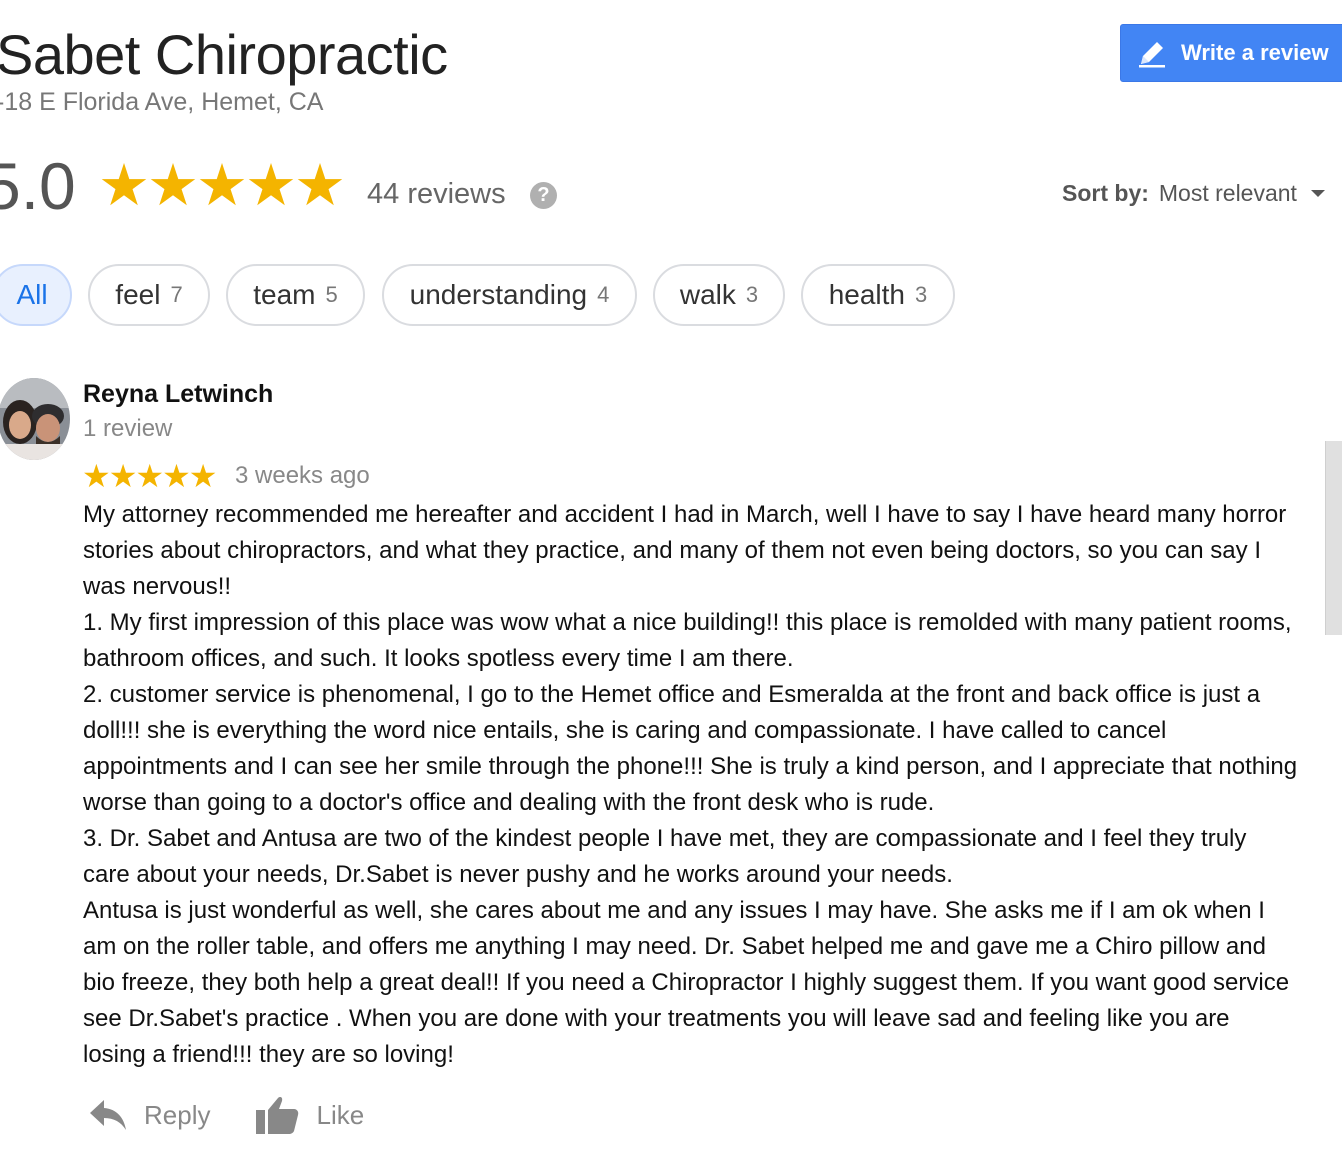 This screenshot has width=1342, height=1167. What do you see at coordinates (128, 428) in the screenshot?
I see `reviewer-review-count: 1 review` at bounding box center [128, 428].